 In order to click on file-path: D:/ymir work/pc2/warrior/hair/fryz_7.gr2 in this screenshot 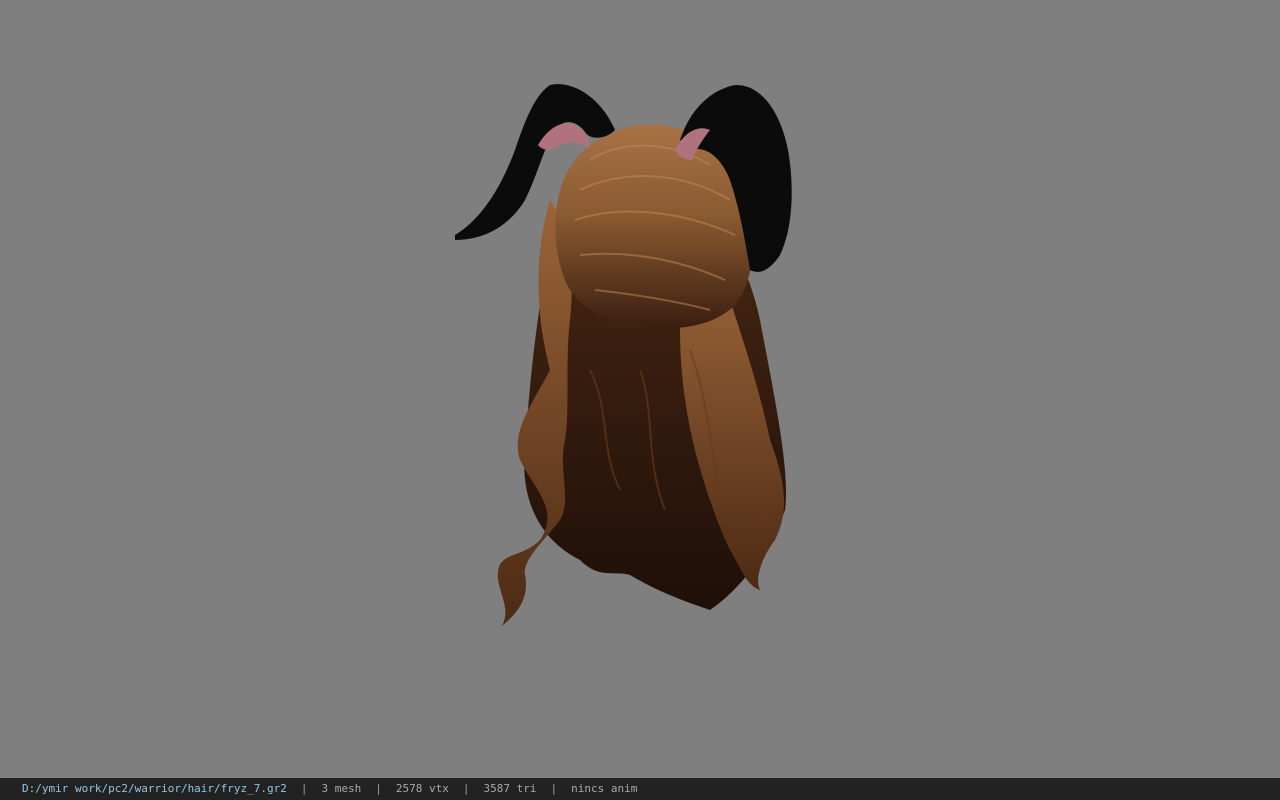, I will do `click(154, 788)`.